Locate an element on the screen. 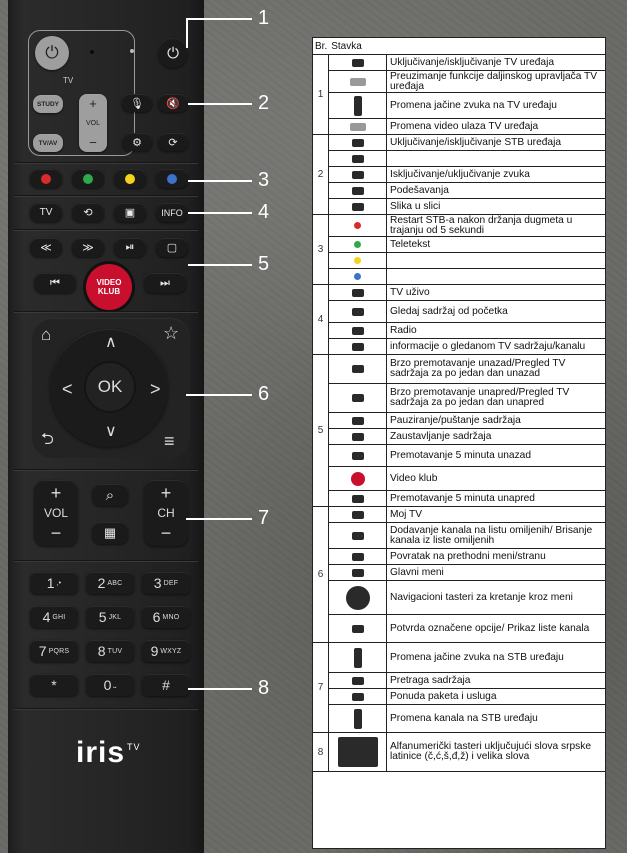 This screenshot has height=853, width=627. key-number: 6 is located at coordinates (156, 617).